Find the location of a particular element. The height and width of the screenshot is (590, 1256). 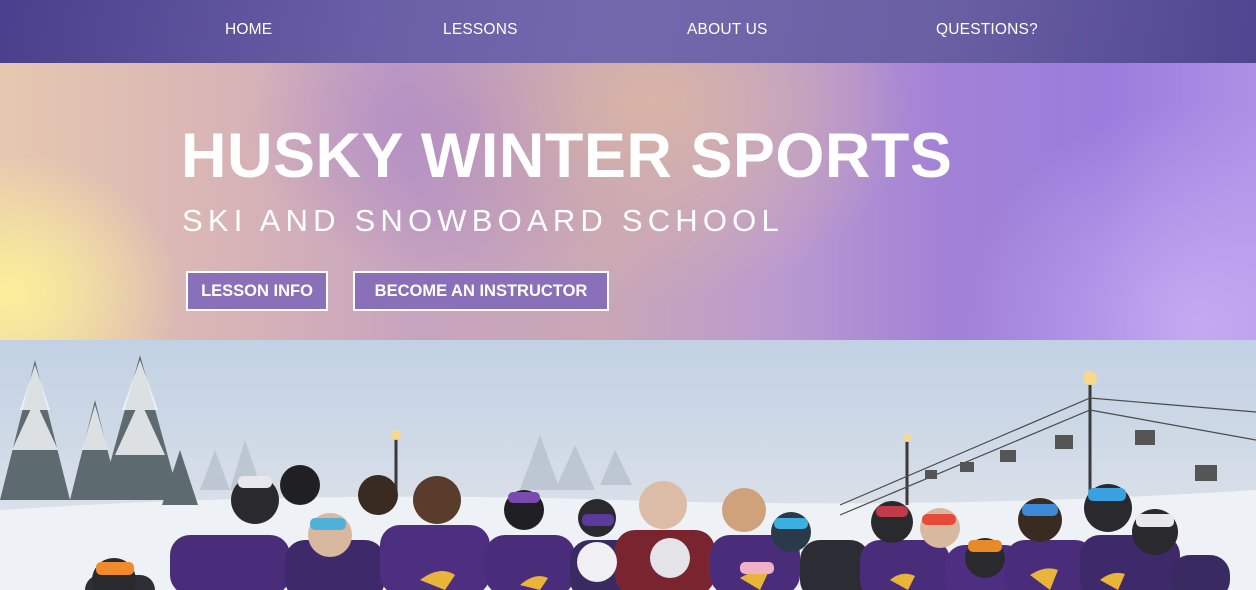

top-navigation: HOME LESSONS ABOUT US QUESTIONS? is located at coordinates (628, 31).